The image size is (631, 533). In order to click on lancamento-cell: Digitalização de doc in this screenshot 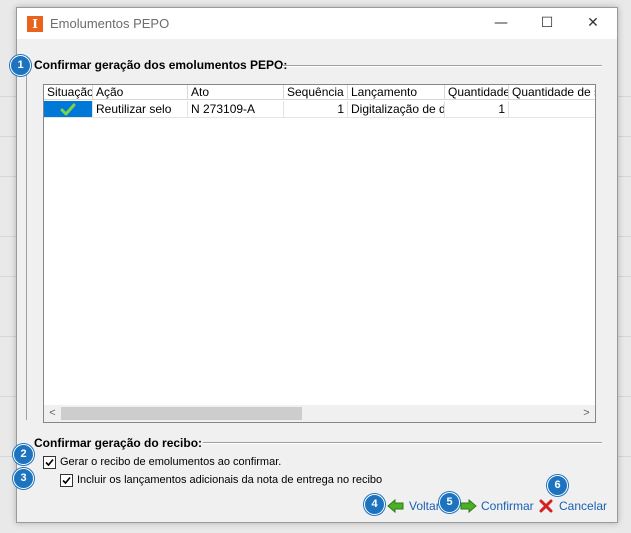, I will do `click(396, 109)`.